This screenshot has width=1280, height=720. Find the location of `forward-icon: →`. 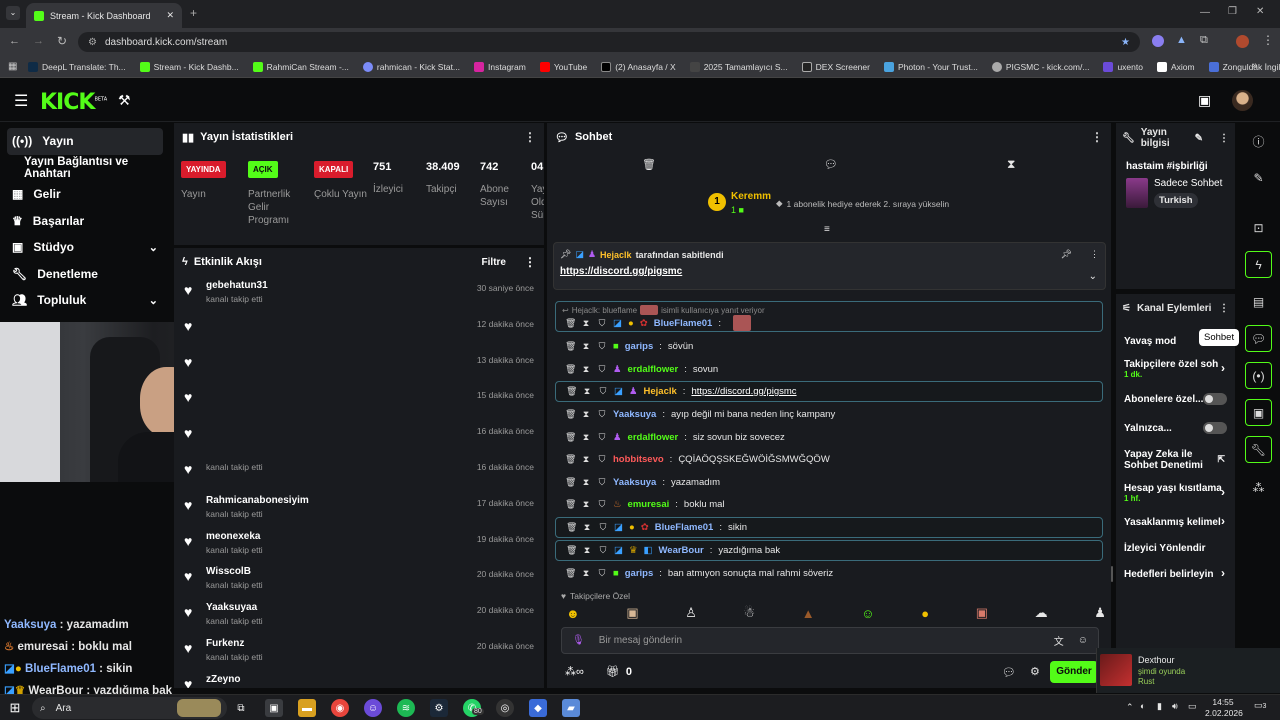

forward-icon: → is located at coordinates (38, 41).